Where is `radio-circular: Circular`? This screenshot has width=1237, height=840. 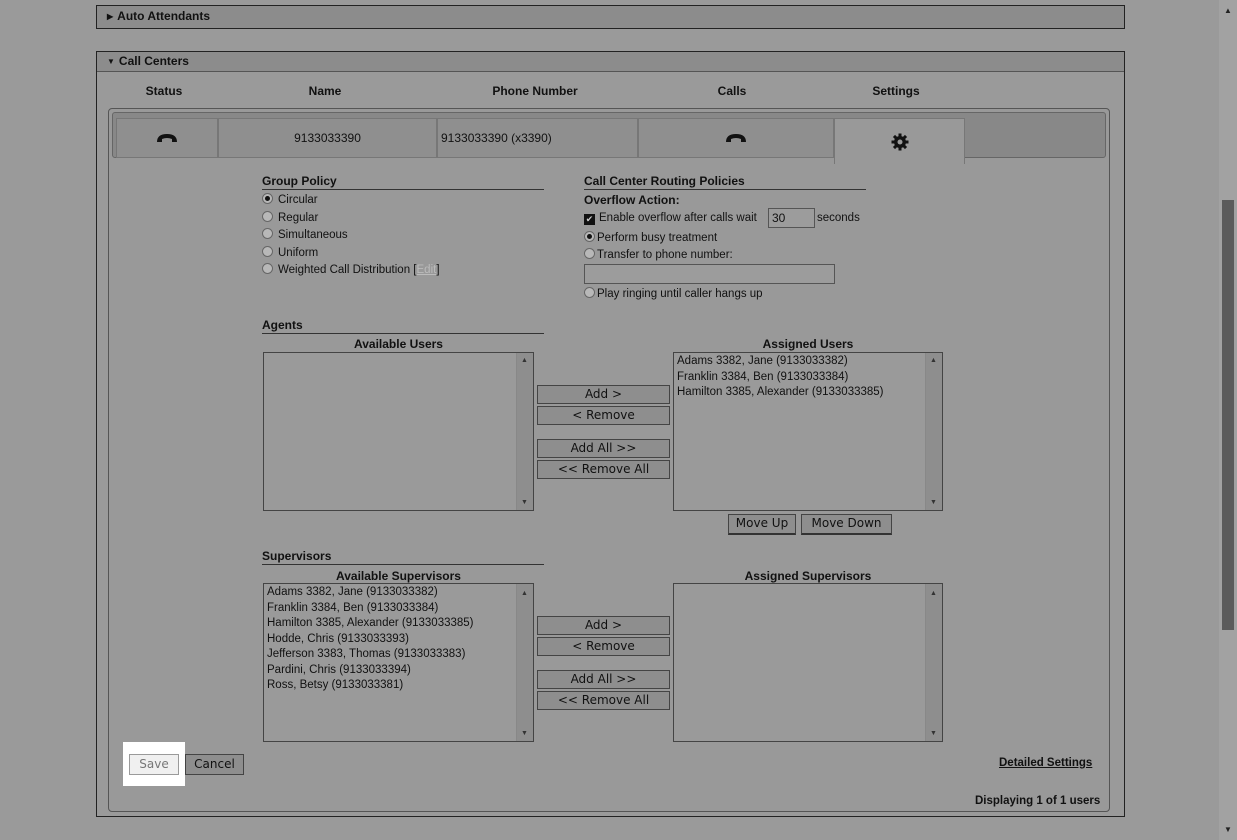
radio-circular: Circular is located at coordinates (351, 201).